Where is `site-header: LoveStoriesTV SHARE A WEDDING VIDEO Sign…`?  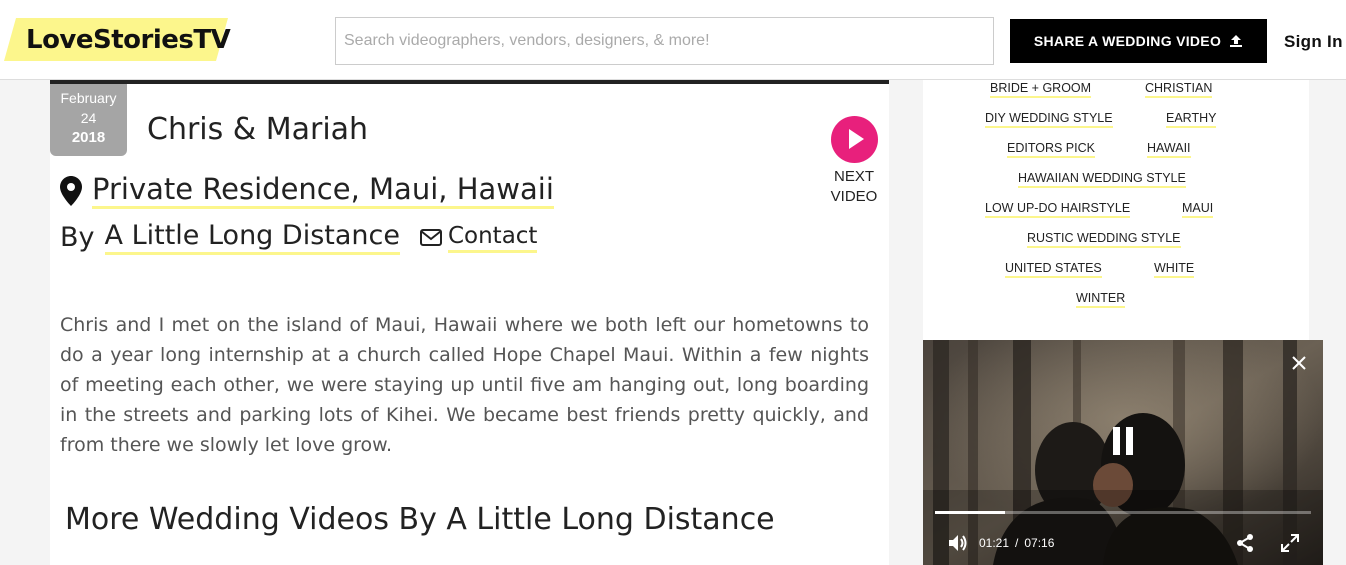 site-header: LoveStoriesTV SHARE A WEDDING VIDEO Sign… is located at coordinates (673, 40).